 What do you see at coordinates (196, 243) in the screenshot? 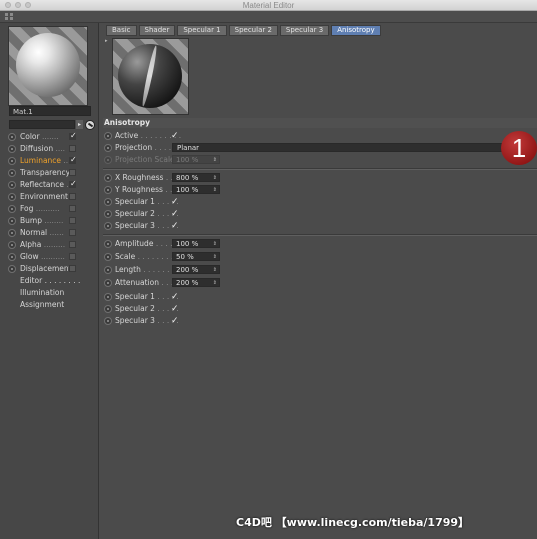
I see `amplitude-field: 100 % ⇕` at bounding box center [196, 243].